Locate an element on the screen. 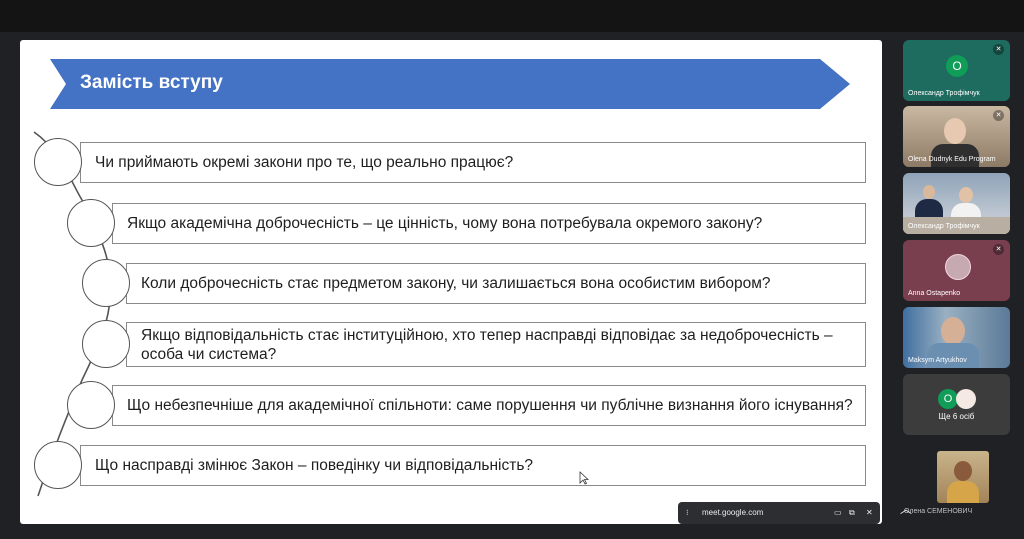 This screenshot has height=539, width=1024. participant-tile-5: Maksym Artyukhov is located at coordinates (956, 337).